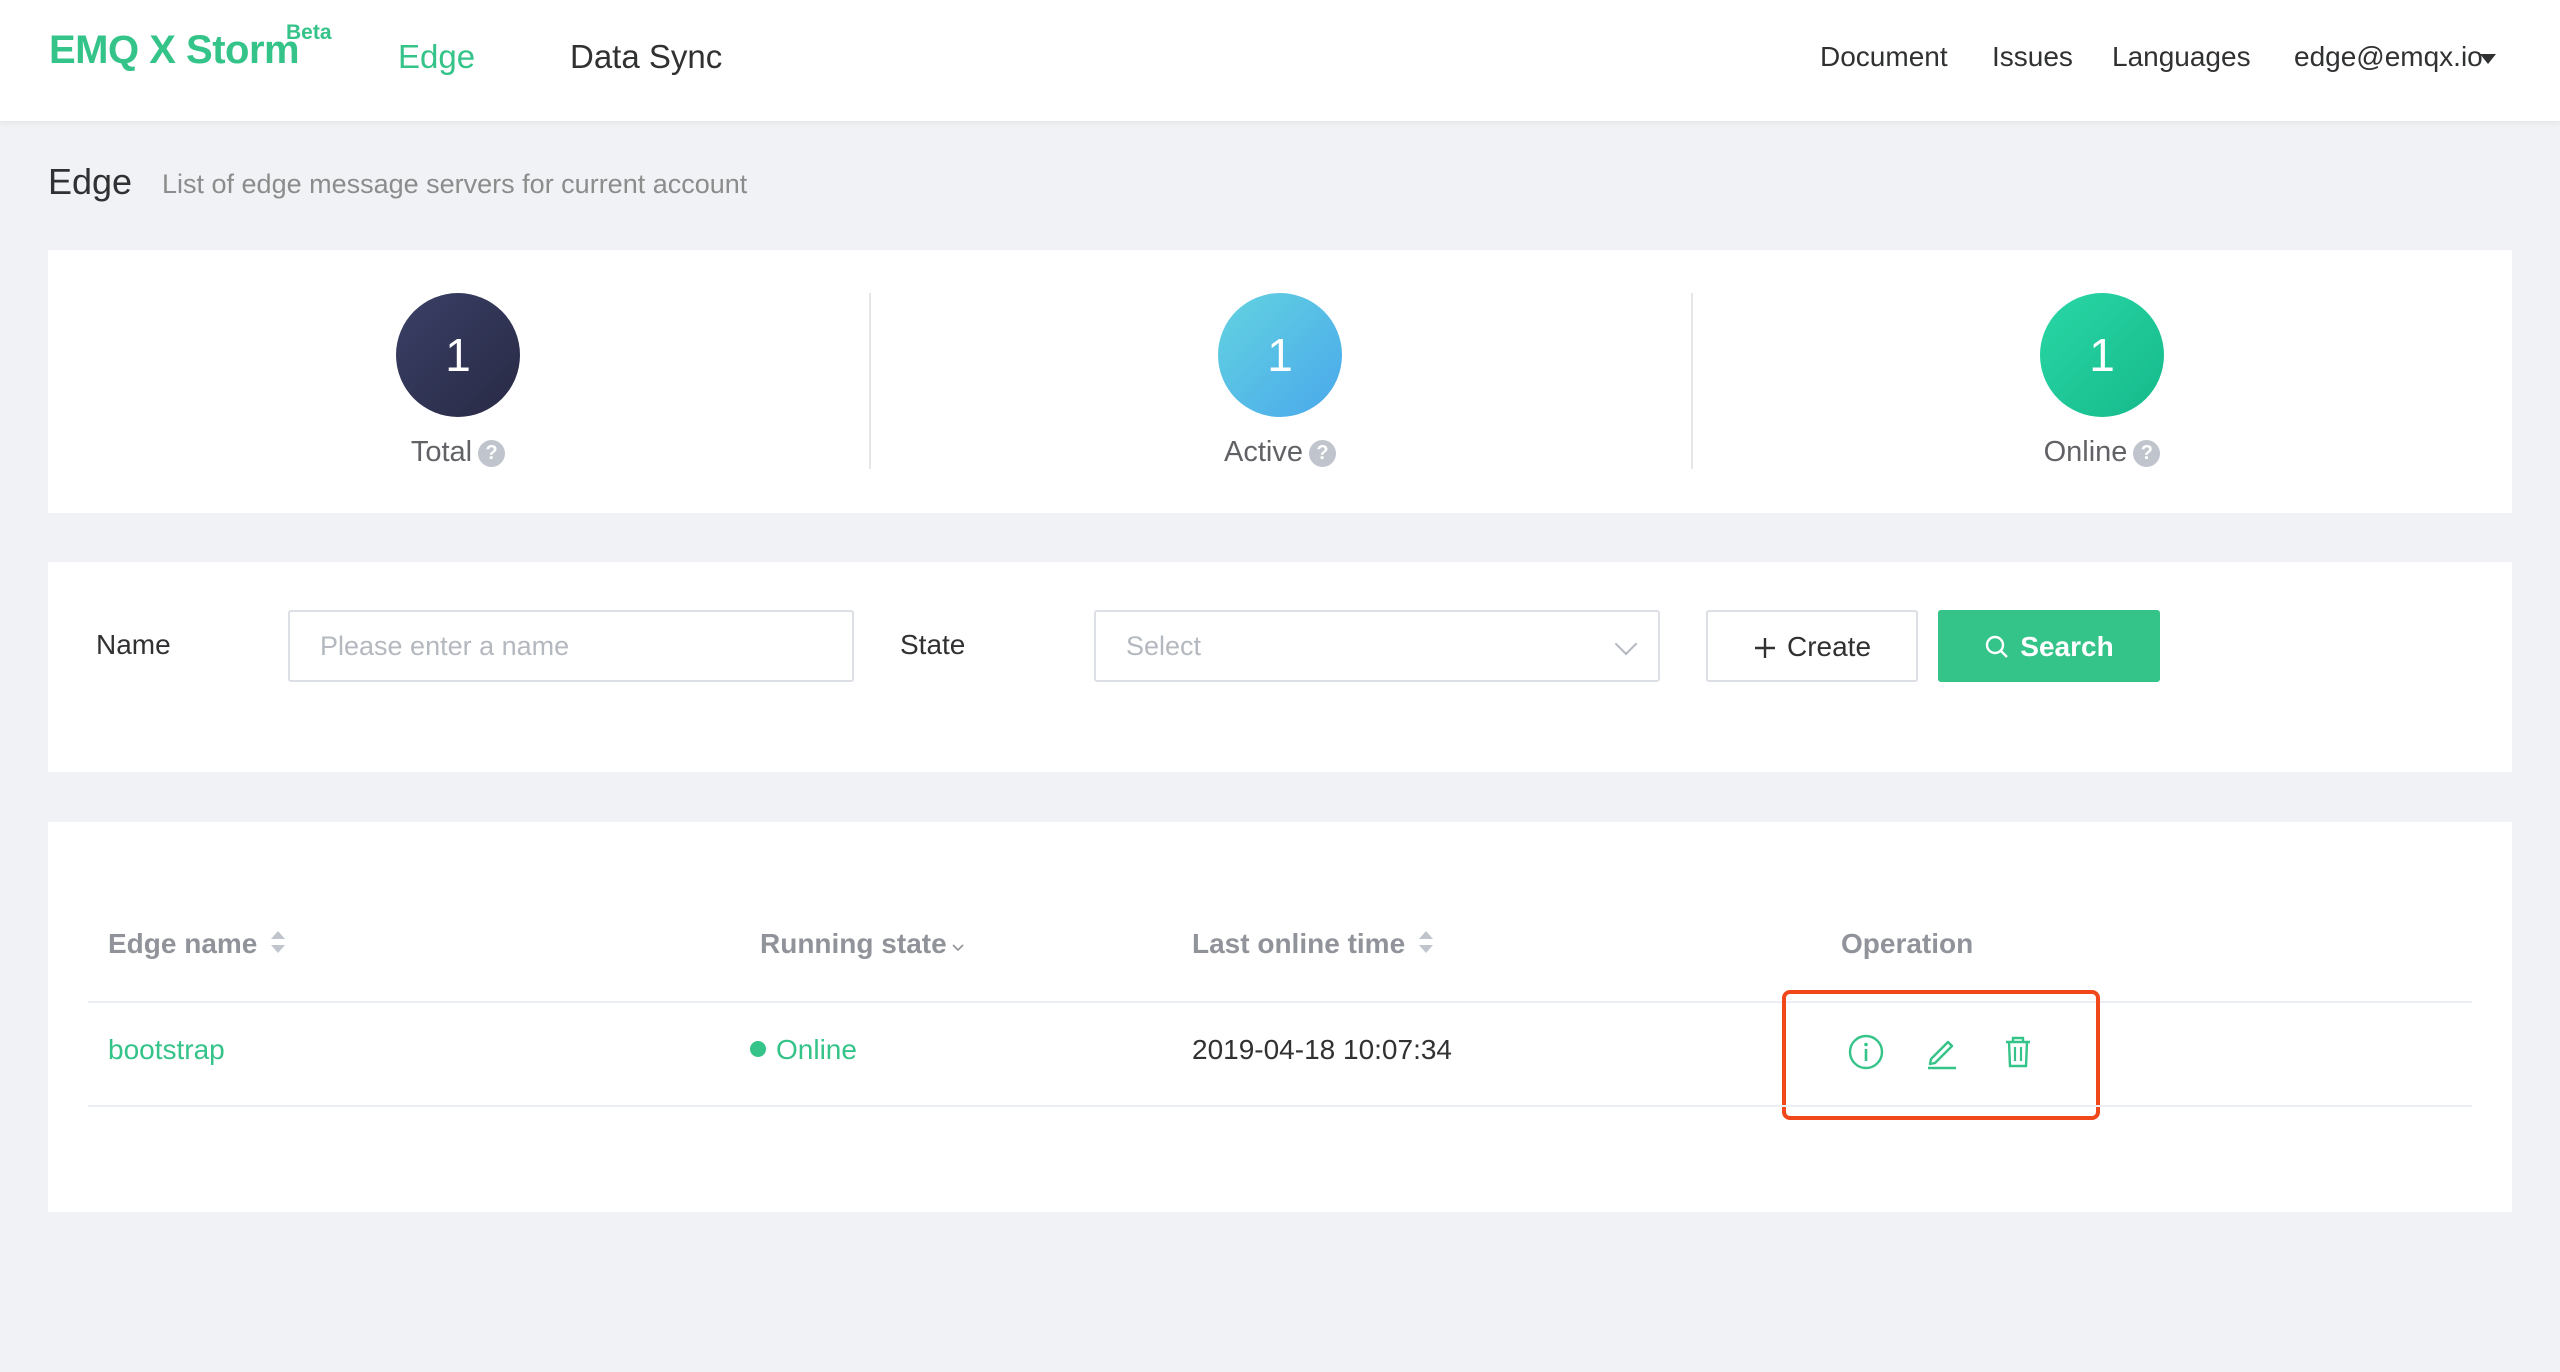 The height and width of the screenshot is (1372, 2560). I want to click on state-select-placeholder: Select, so click(1164, 646).